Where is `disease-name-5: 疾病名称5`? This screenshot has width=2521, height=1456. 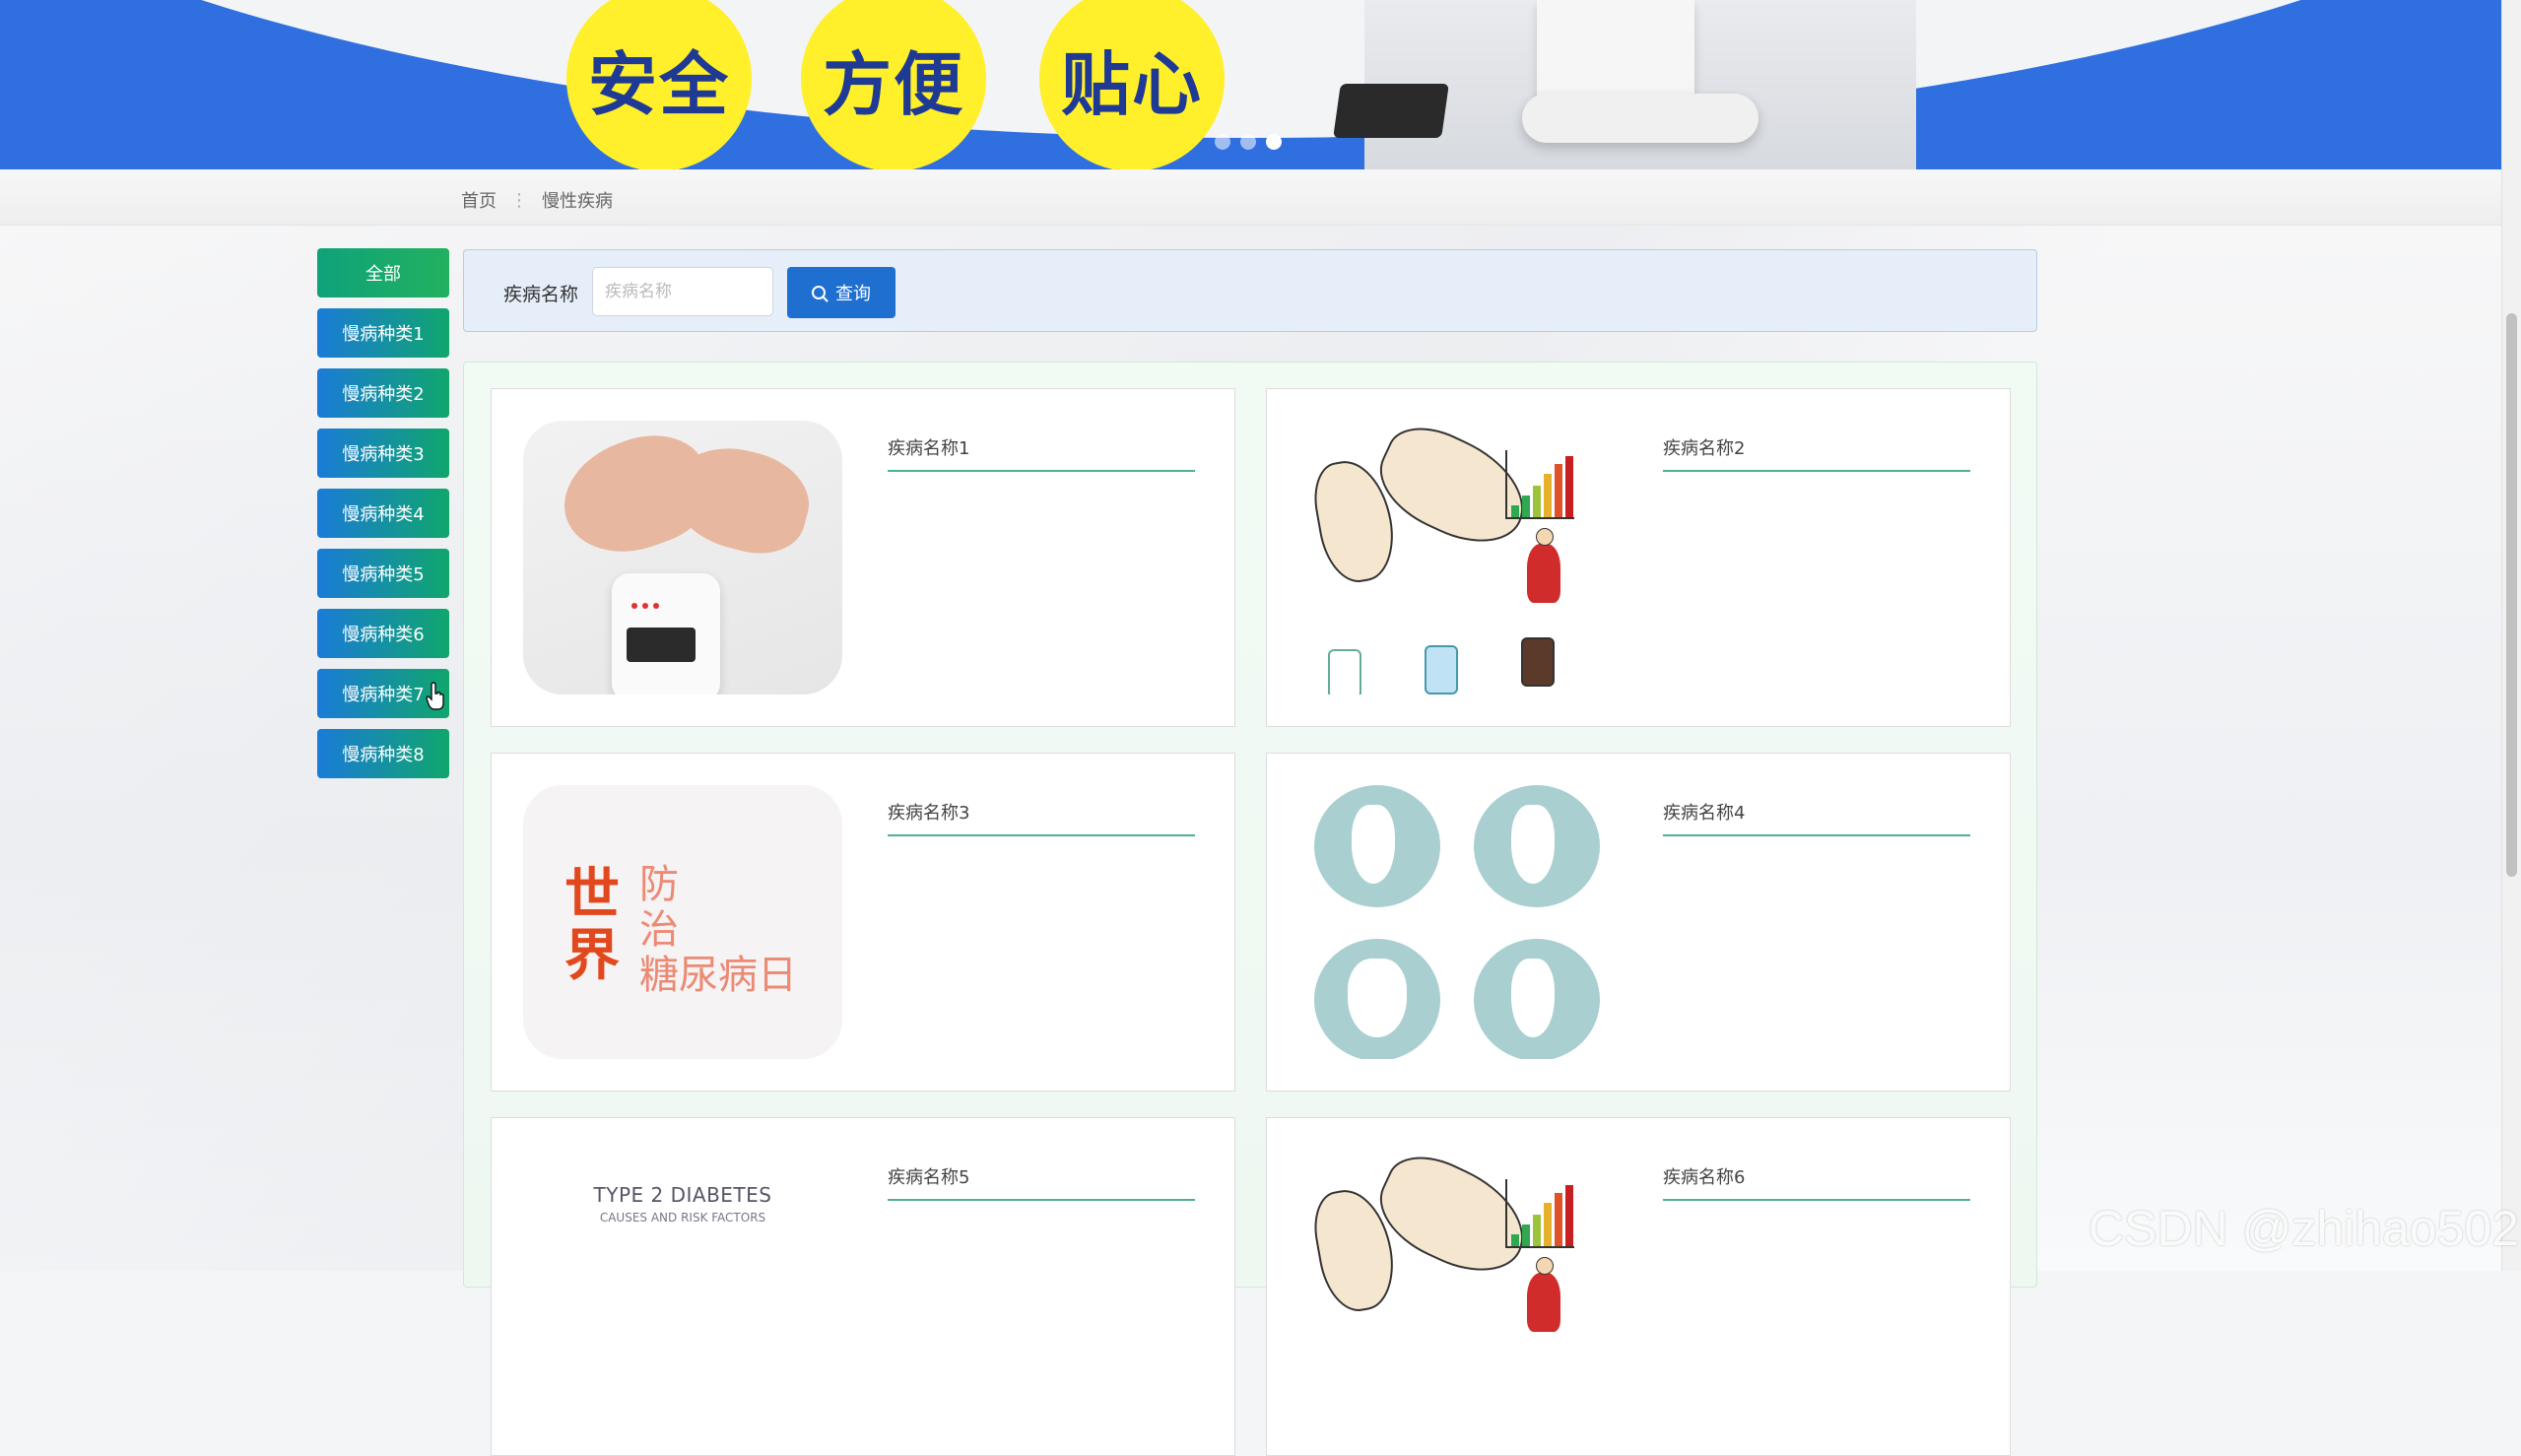 disease-name-5: 疾病名称5 is located at coordinates (1042, 1182).